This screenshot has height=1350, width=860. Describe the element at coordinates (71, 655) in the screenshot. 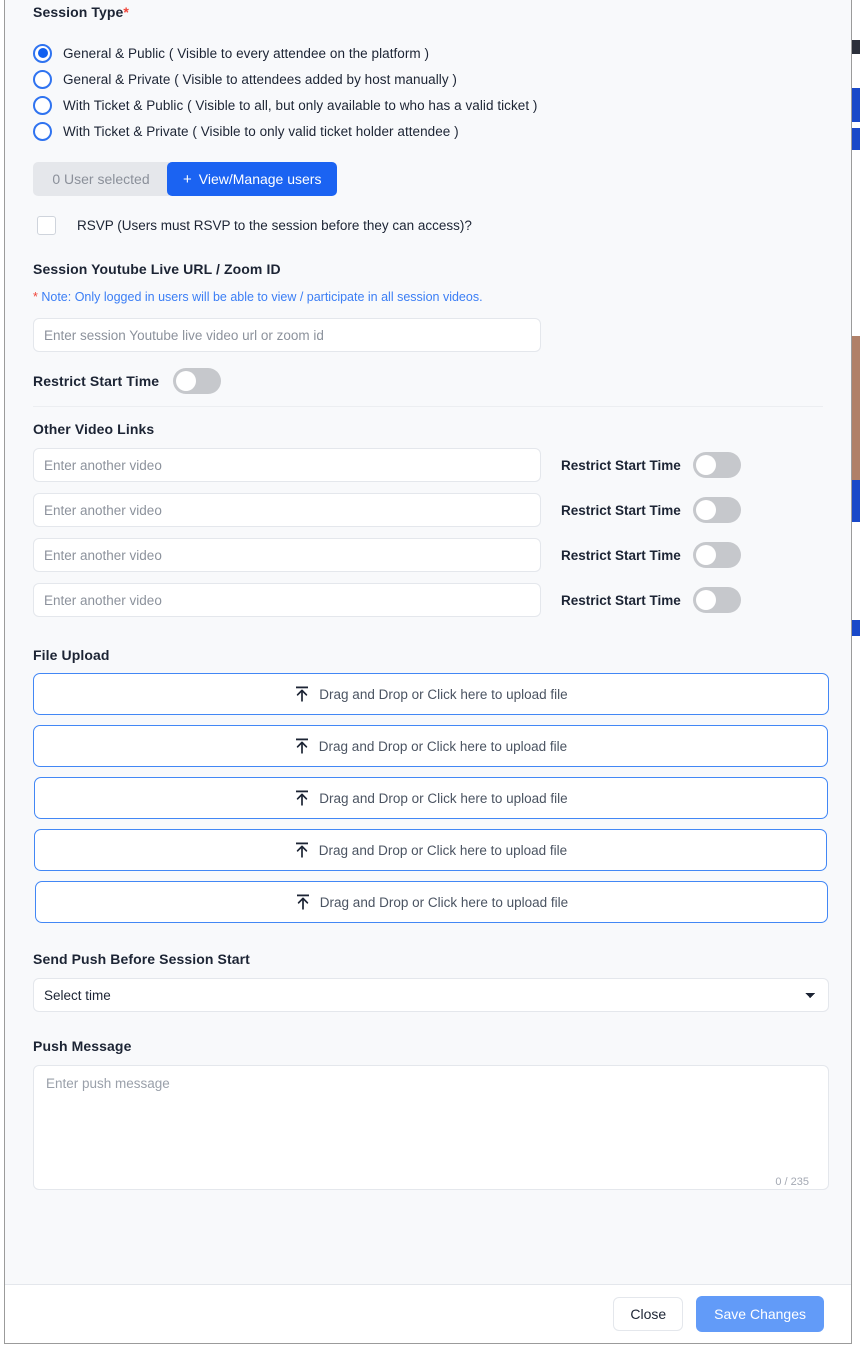

I see `file-upload-label: File Upload` at that location.